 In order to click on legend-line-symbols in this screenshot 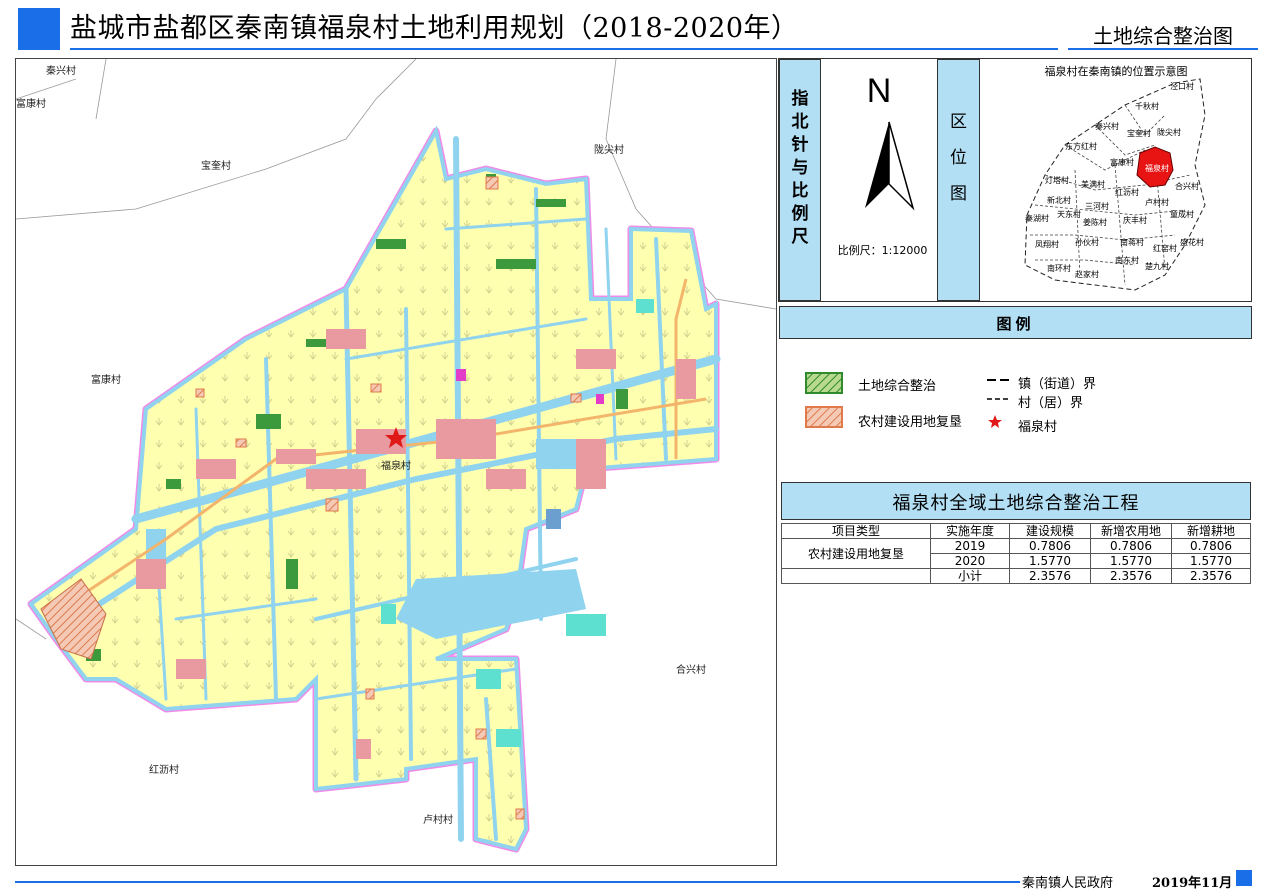, I will do `click(999, 403)`.